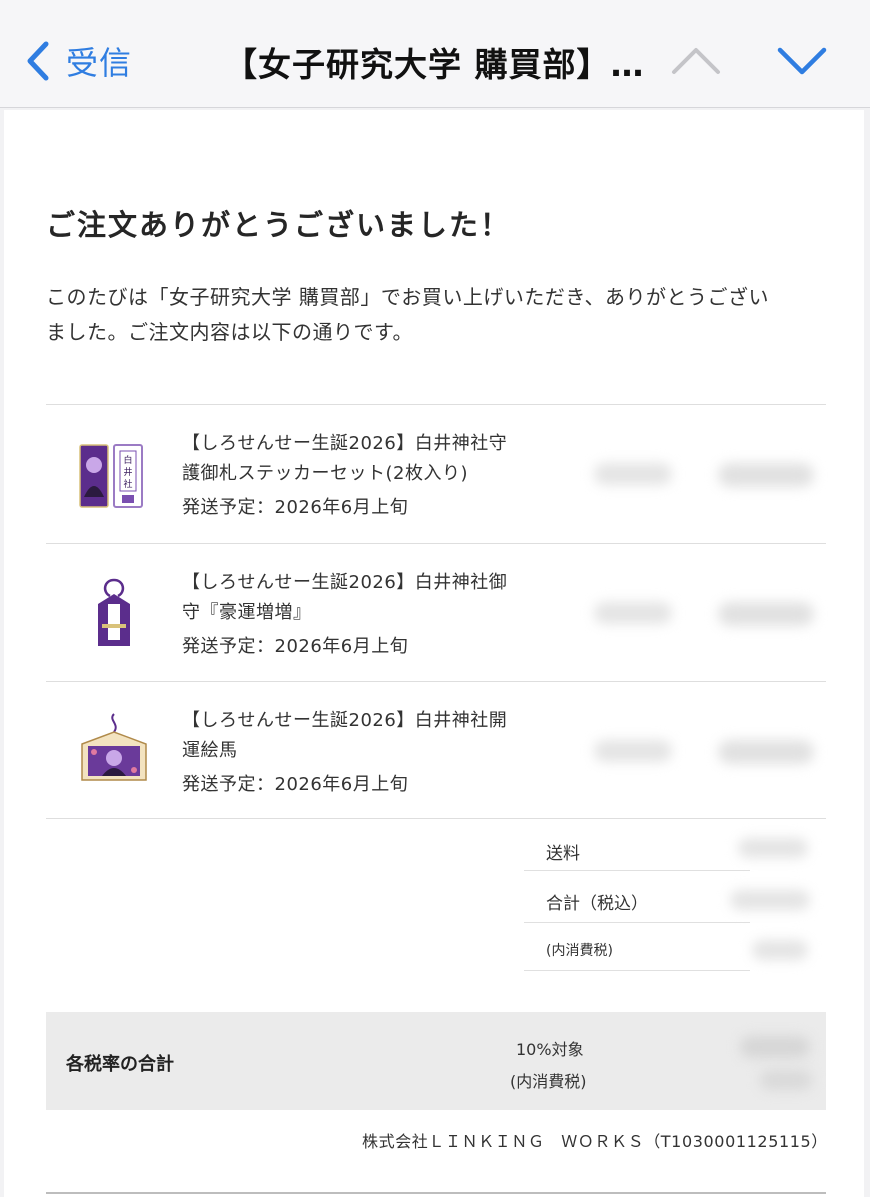  Describe the element at coordinates (111, 476) in the screenshot. I see `sticker-set-thumbnail: 白 井 社` at that location.